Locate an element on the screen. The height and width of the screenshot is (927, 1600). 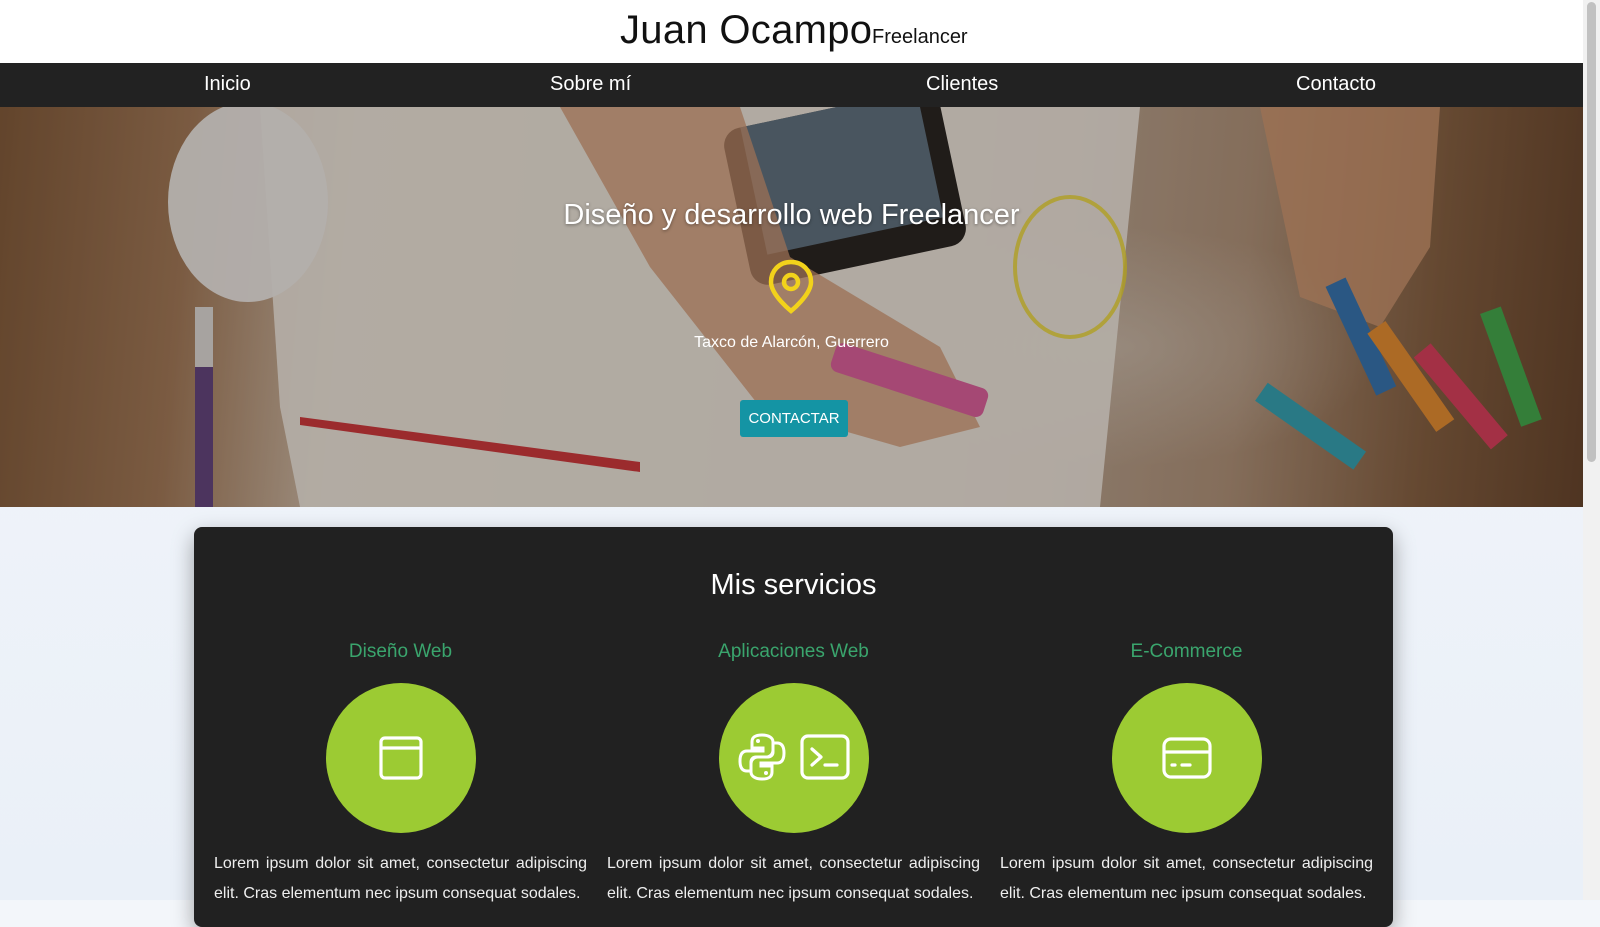
page-scrollbar is located at coordinates (1591, 450).